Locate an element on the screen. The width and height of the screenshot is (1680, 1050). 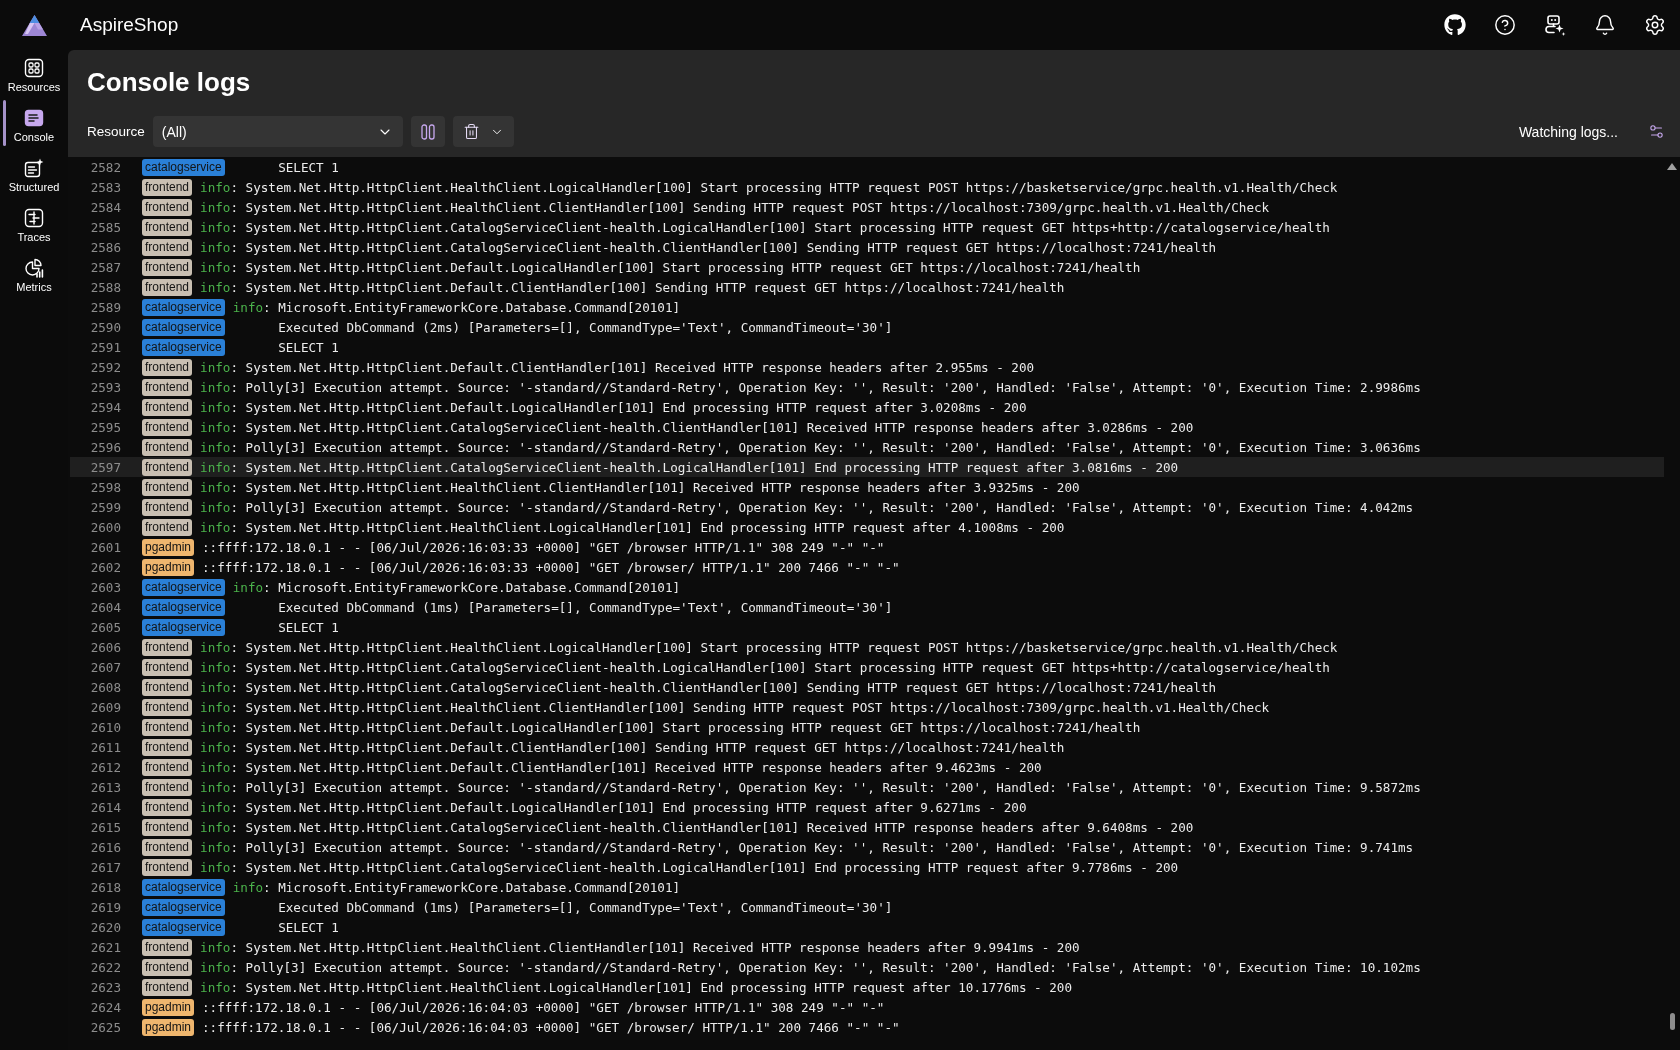
scrollbar-thumb is located at coordinates (1672, 1021).